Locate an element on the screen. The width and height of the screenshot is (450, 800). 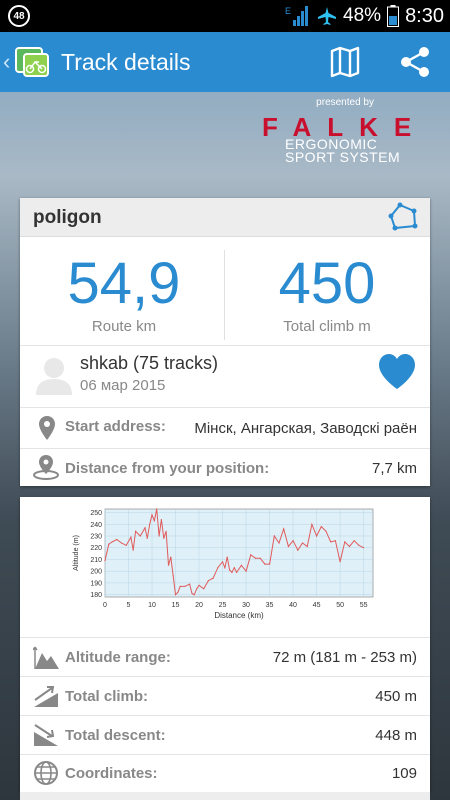
stats-divider is located at coordinates (224, 295).